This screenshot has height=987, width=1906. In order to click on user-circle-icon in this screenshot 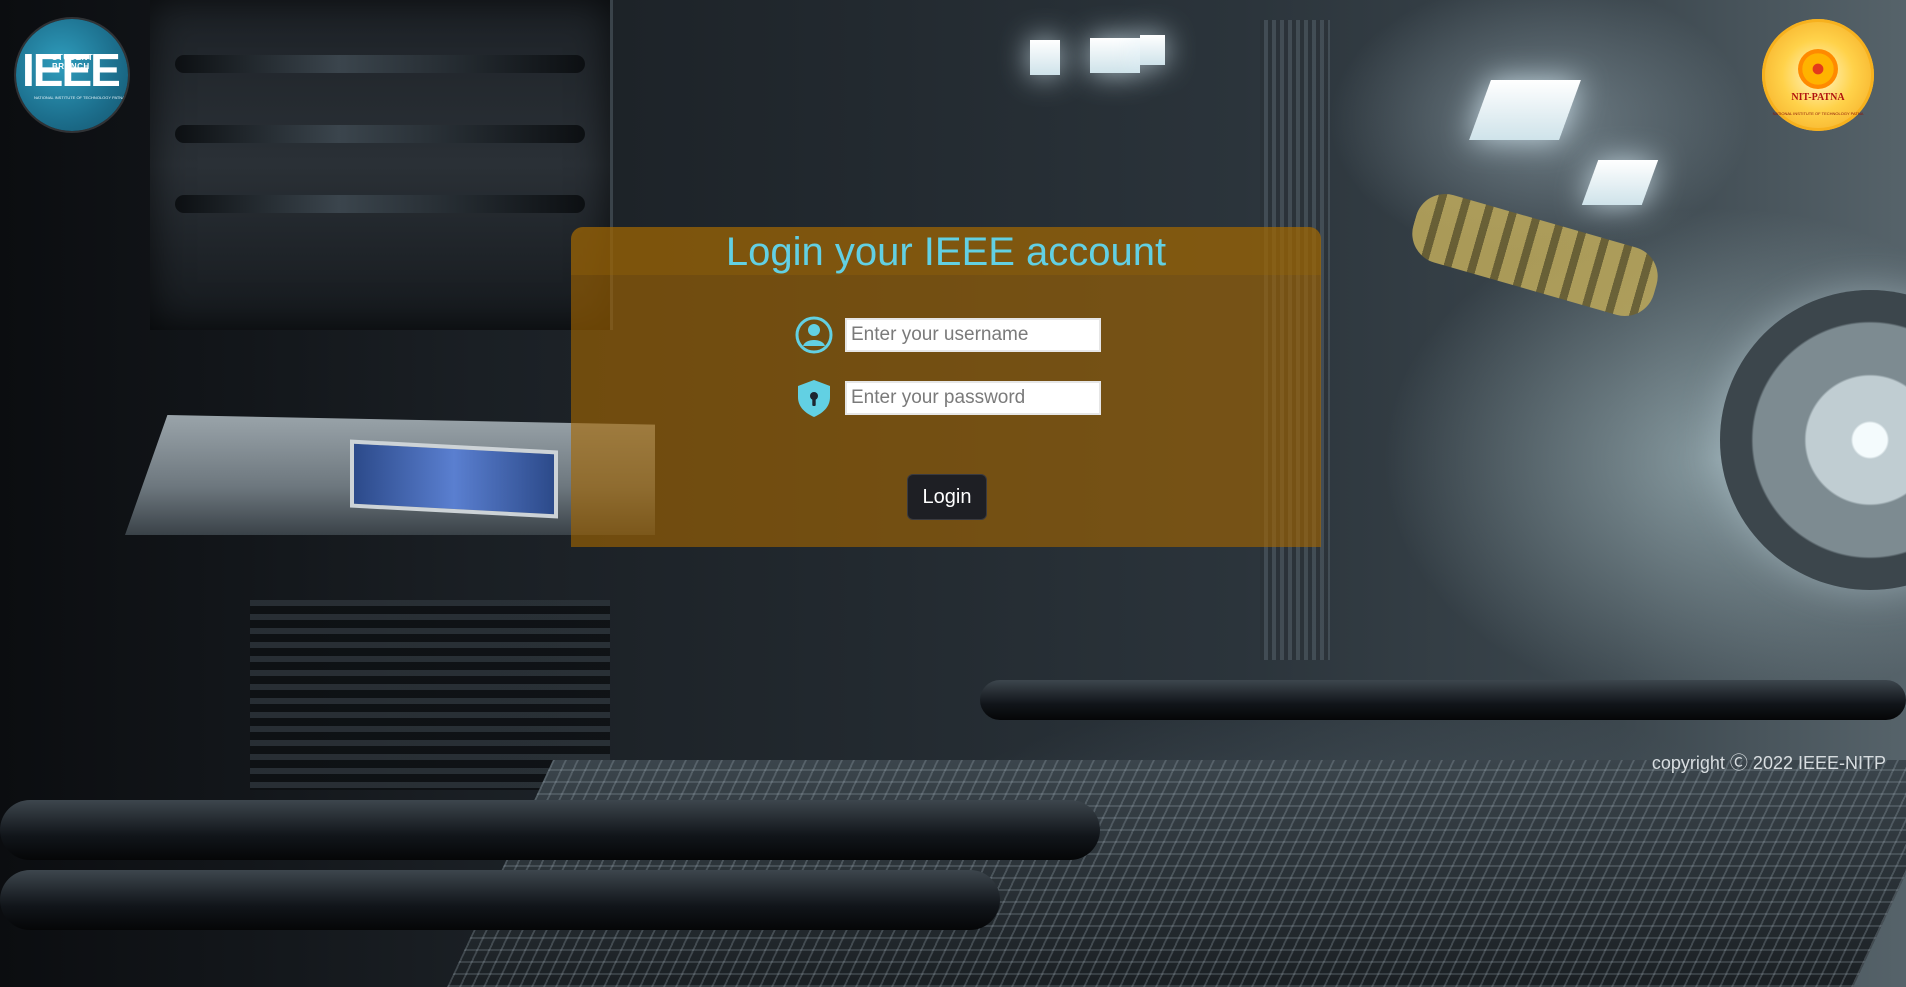, I will do `click(814, 335)`.